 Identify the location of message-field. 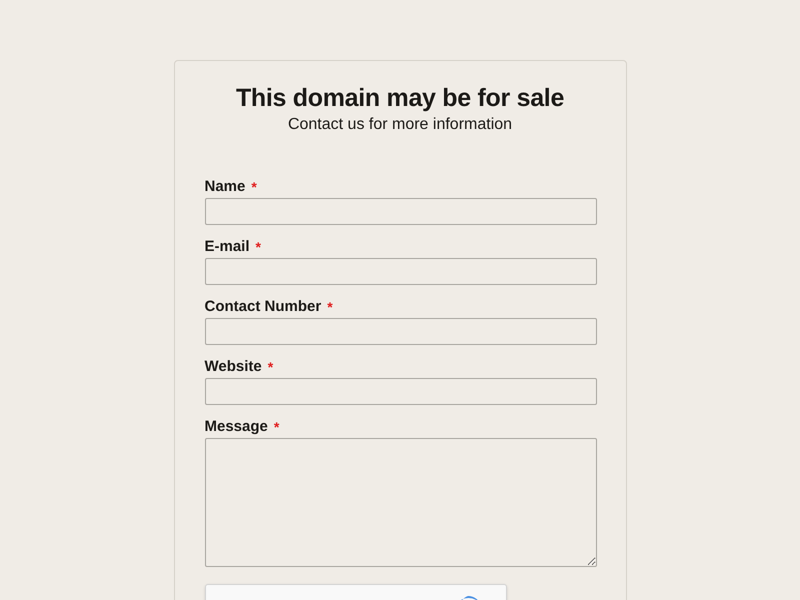
(400, 502).